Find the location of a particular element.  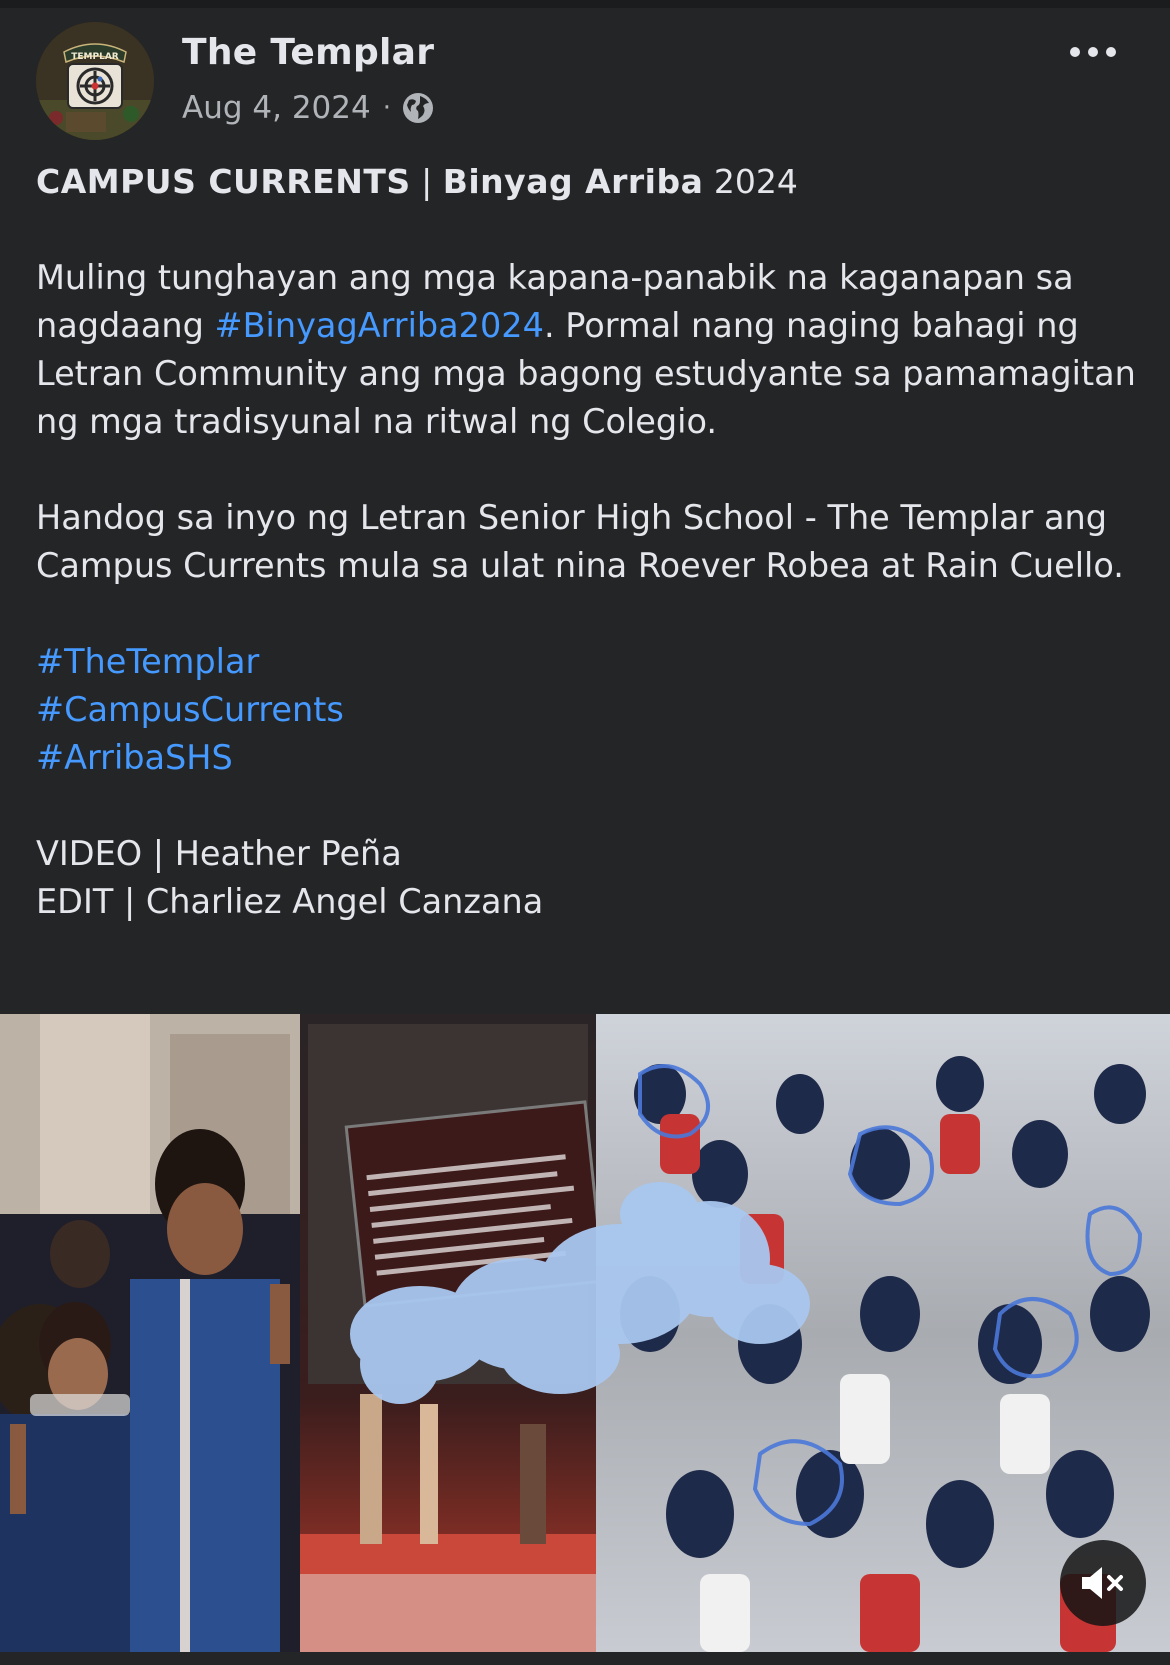

bottom-strip is located at coordinates (585, 1658).